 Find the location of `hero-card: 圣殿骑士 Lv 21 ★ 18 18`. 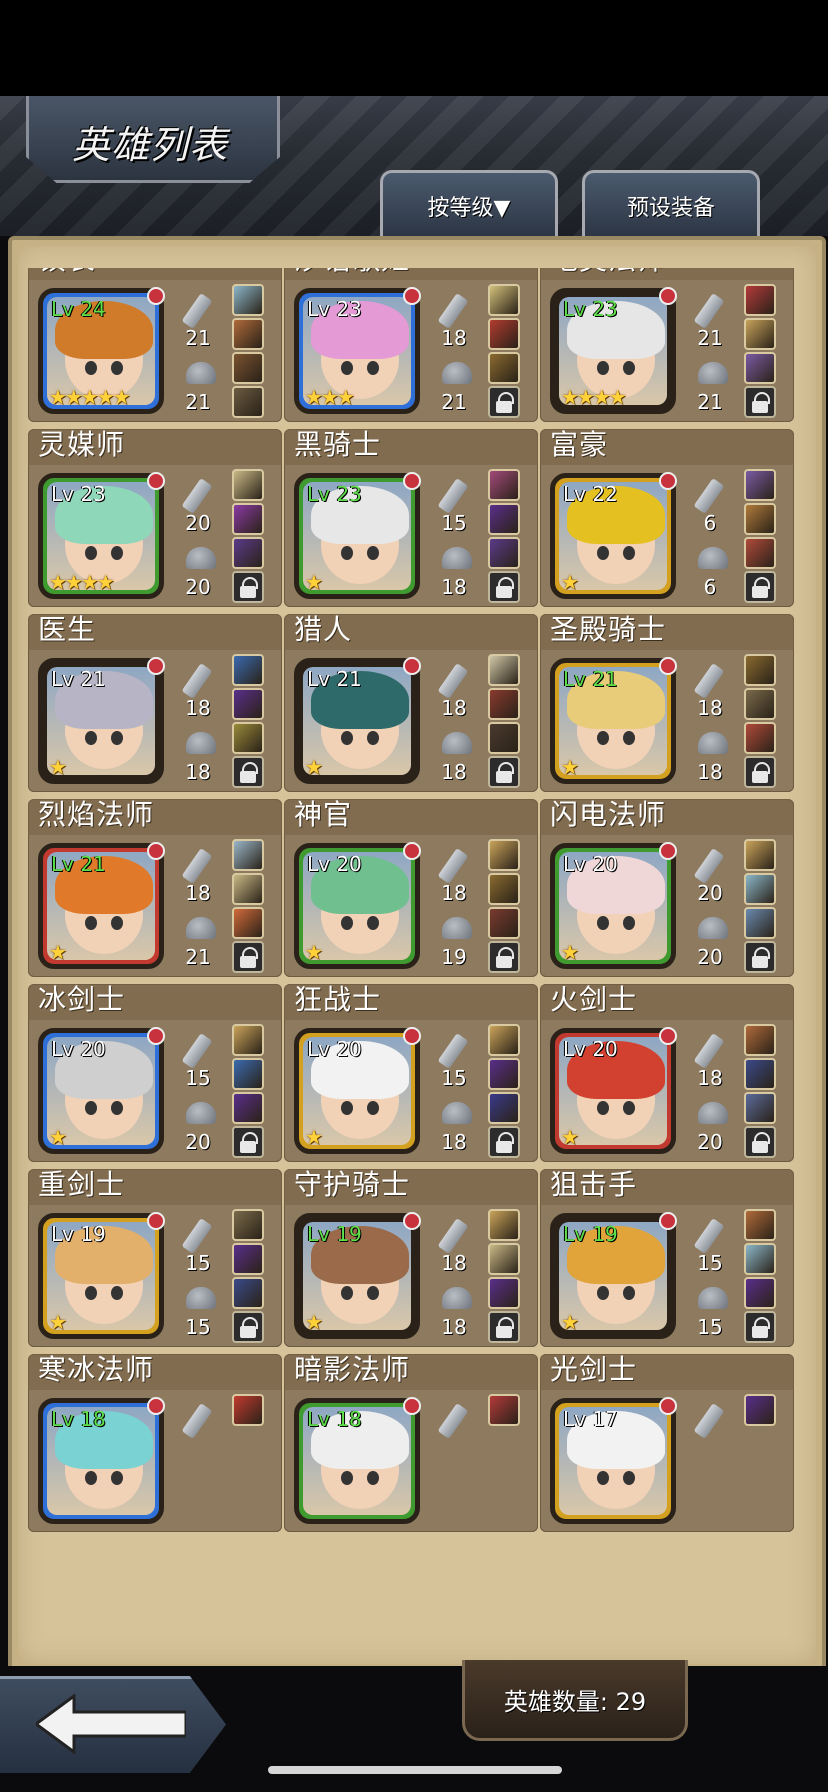

hero-card: 圣殿骑士 Lv 21 ★ 18 18 is located at coordinates (667, 702).